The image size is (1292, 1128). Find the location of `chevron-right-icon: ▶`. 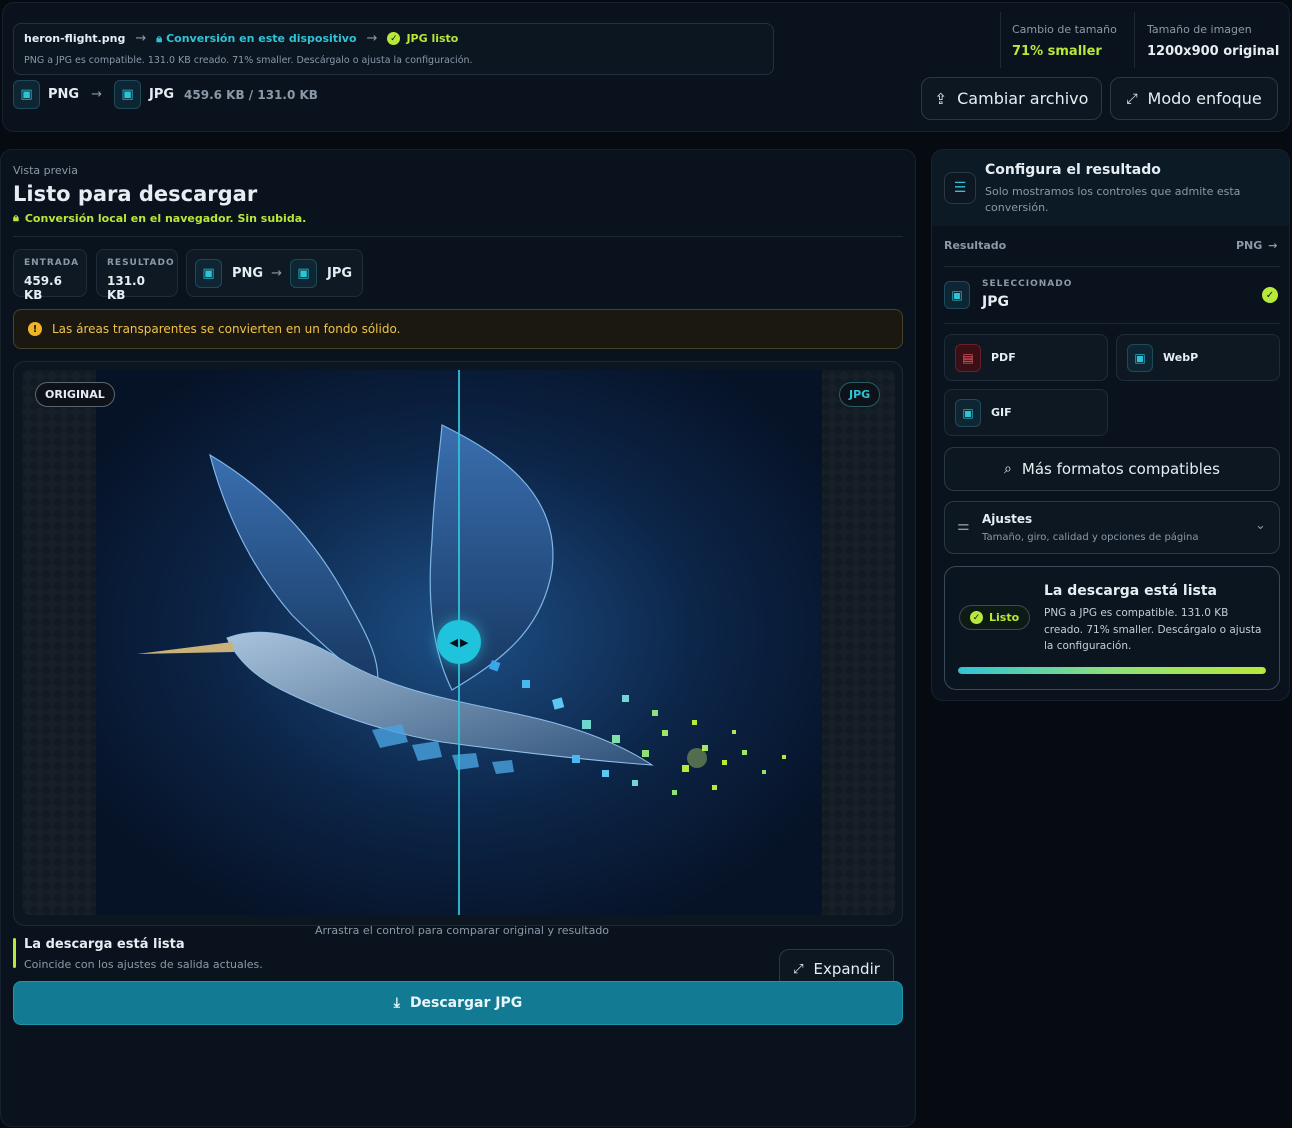

chevron-right-icon: ▶ is located at coordinates (464, 642).